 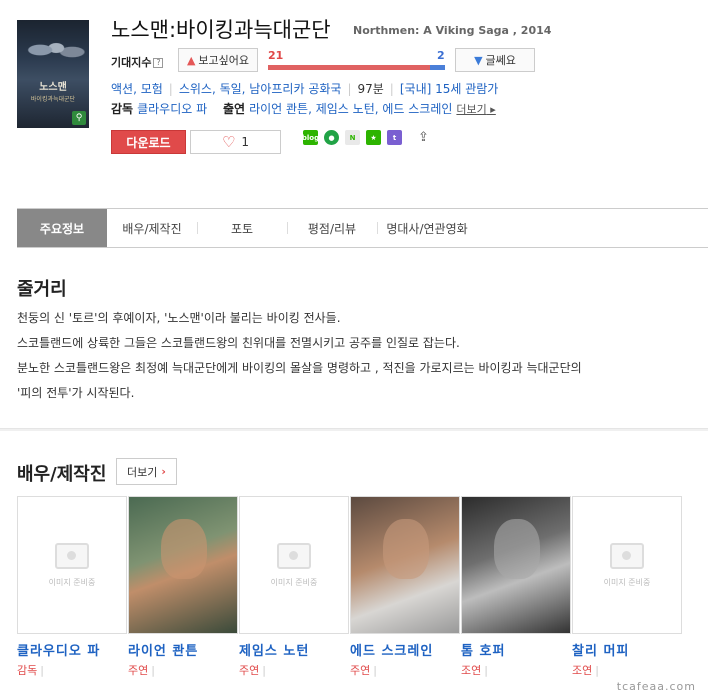 I want to click on cast-name: 찰리 머피, so click(x=627, y=649).